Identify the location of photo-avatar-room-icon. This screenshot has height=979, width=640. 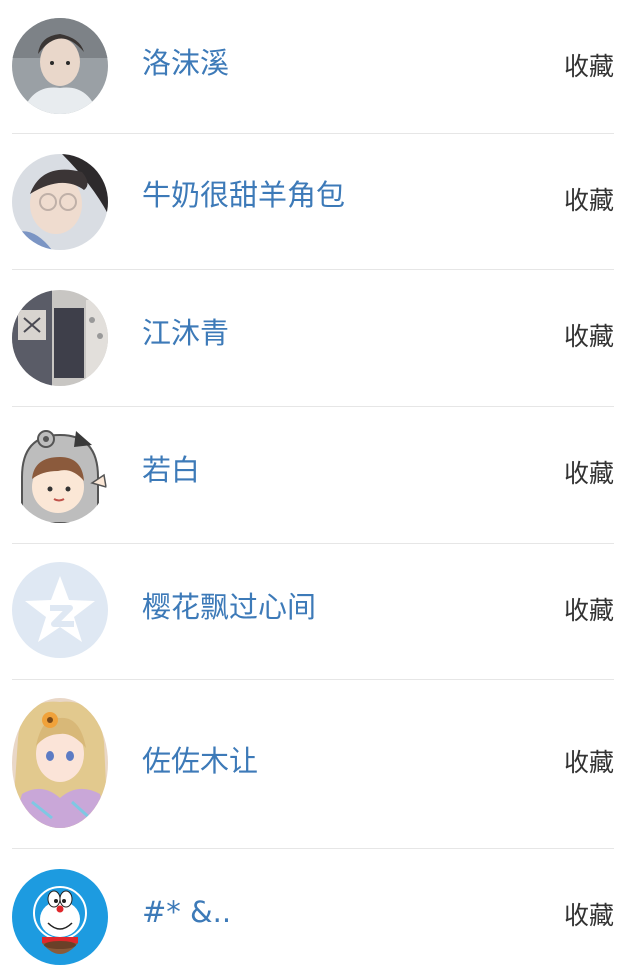
(60, 338).